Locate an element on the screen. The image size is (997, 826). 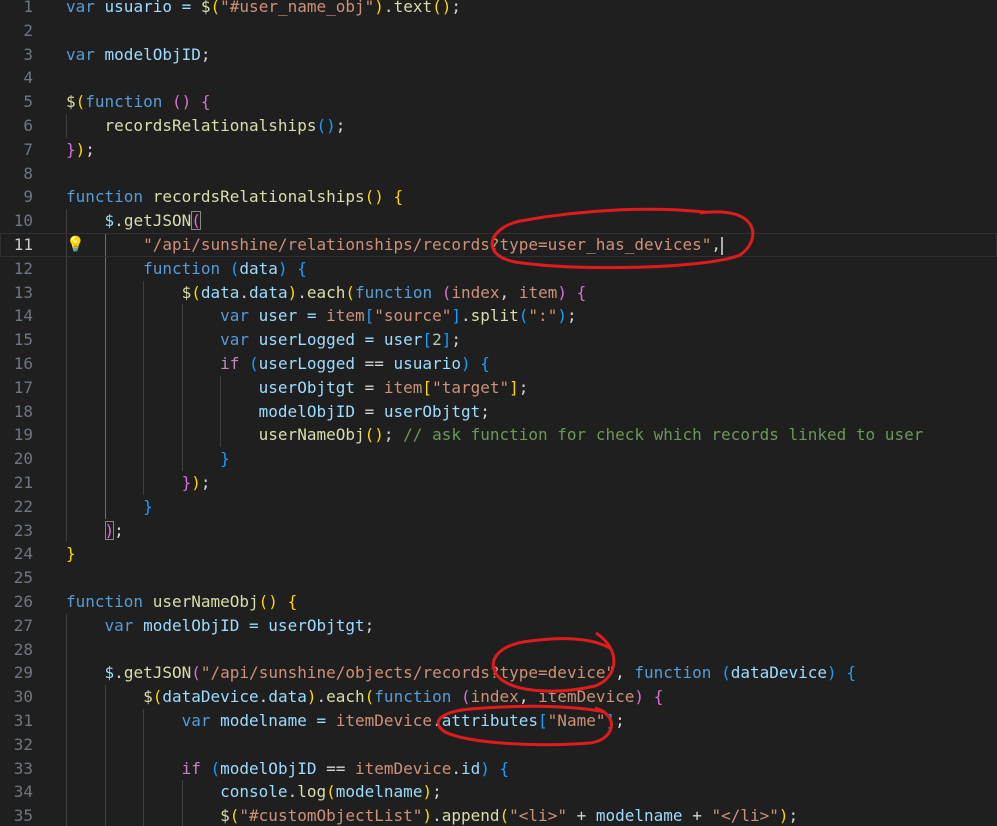
code-line: 16 if (userLogged == usuario) { is located at coordinates (498, 364).